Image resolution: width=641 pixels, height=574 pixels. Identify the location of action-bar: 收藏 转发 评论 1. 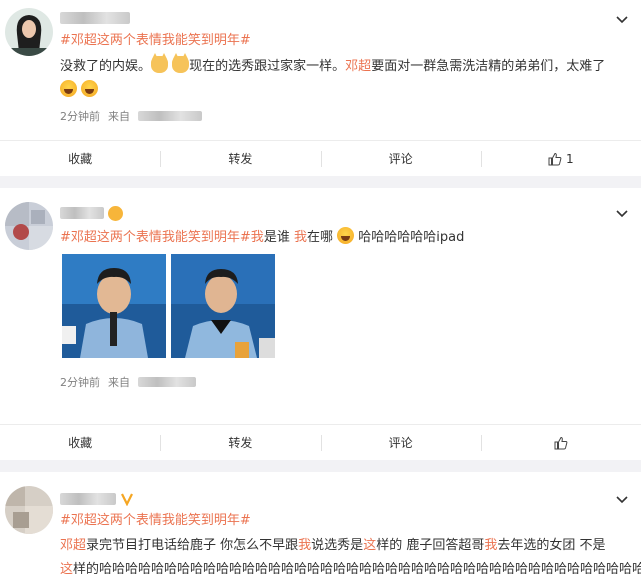
(320, 158).